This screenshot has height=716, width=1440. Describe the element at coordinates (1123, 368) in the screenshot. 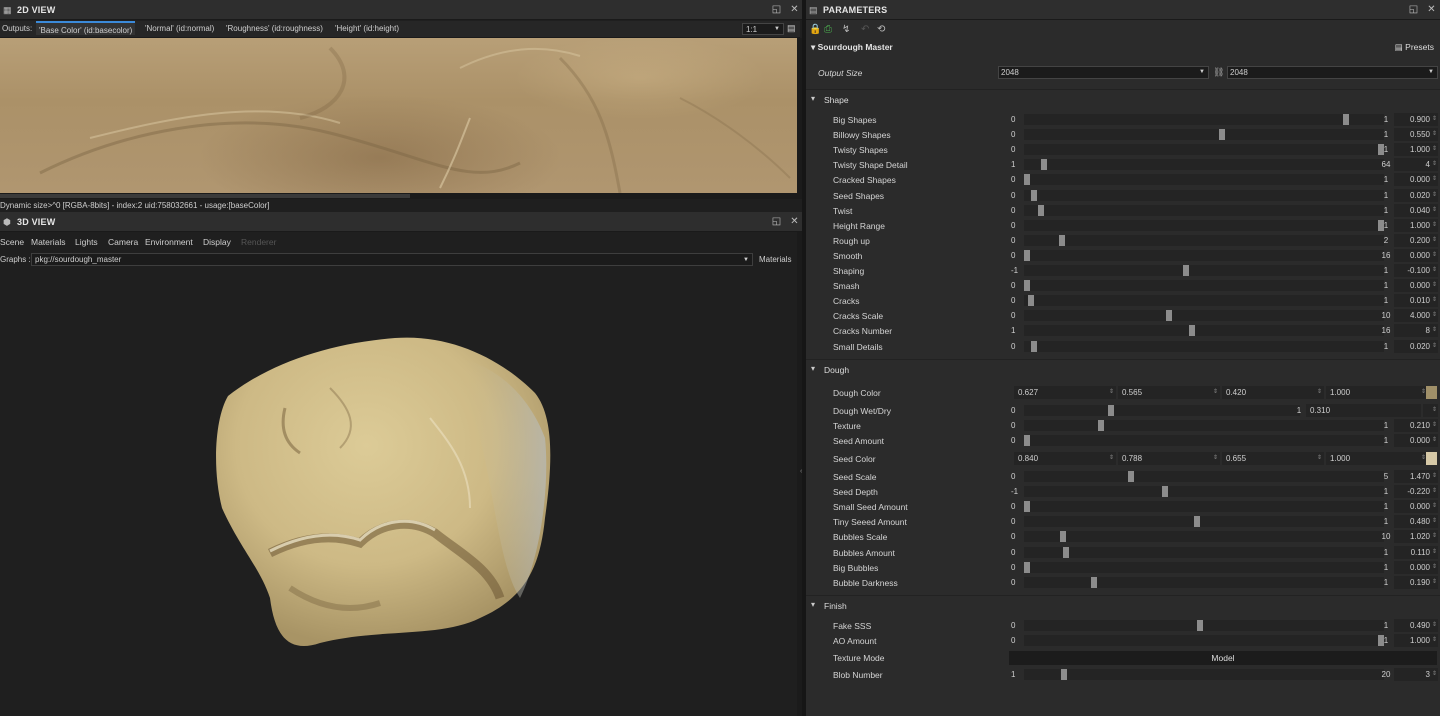

I see `section-dough: ▾ Dough` at that location.